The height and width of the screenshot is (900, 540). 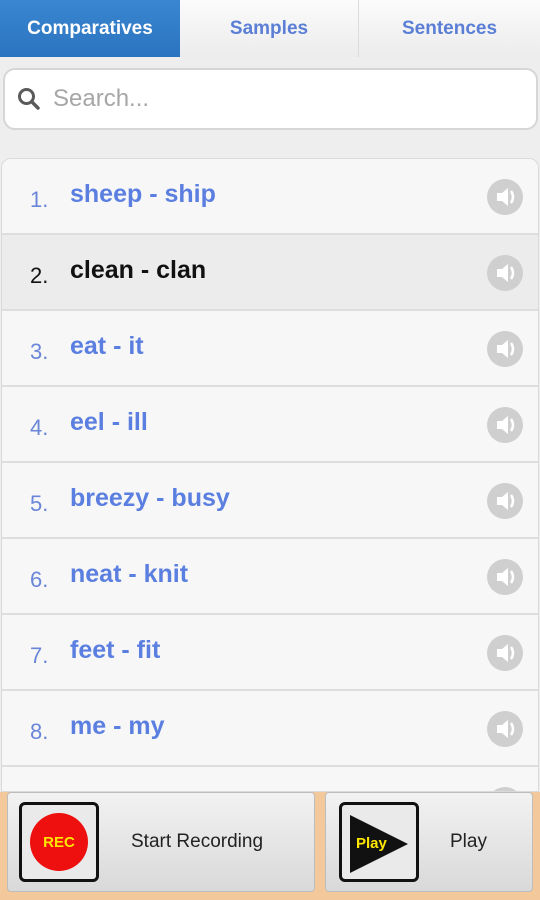 I want to click on item-number: 4., so click(x=39, y=427).